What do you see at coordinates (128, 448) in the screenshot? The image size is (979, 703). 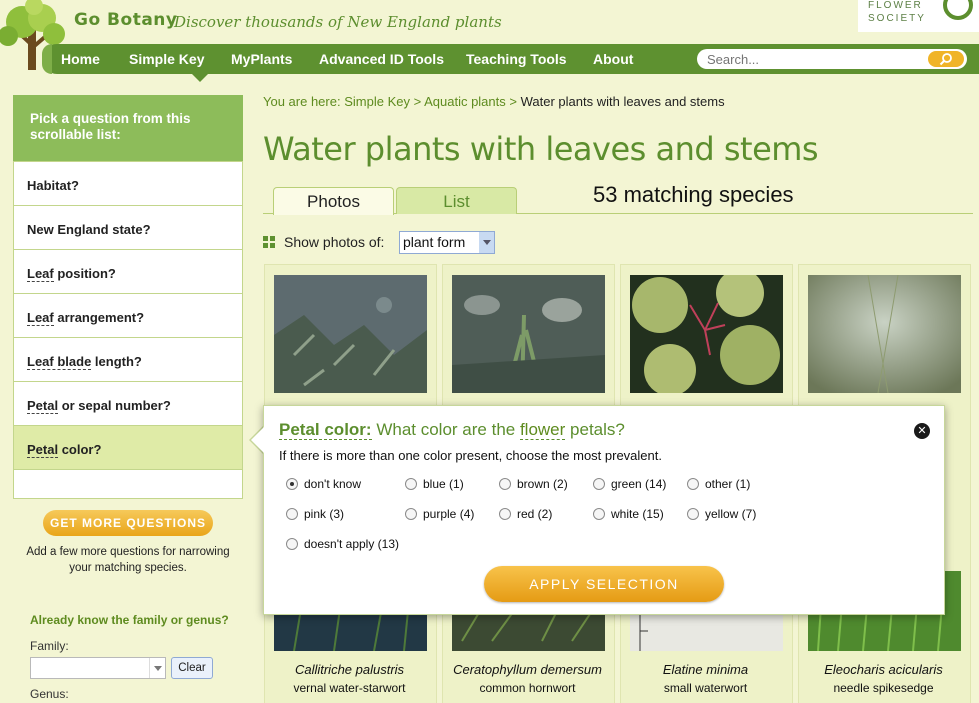 I see `question-petal-color: Petal color?` at bounding box center [128, 448].